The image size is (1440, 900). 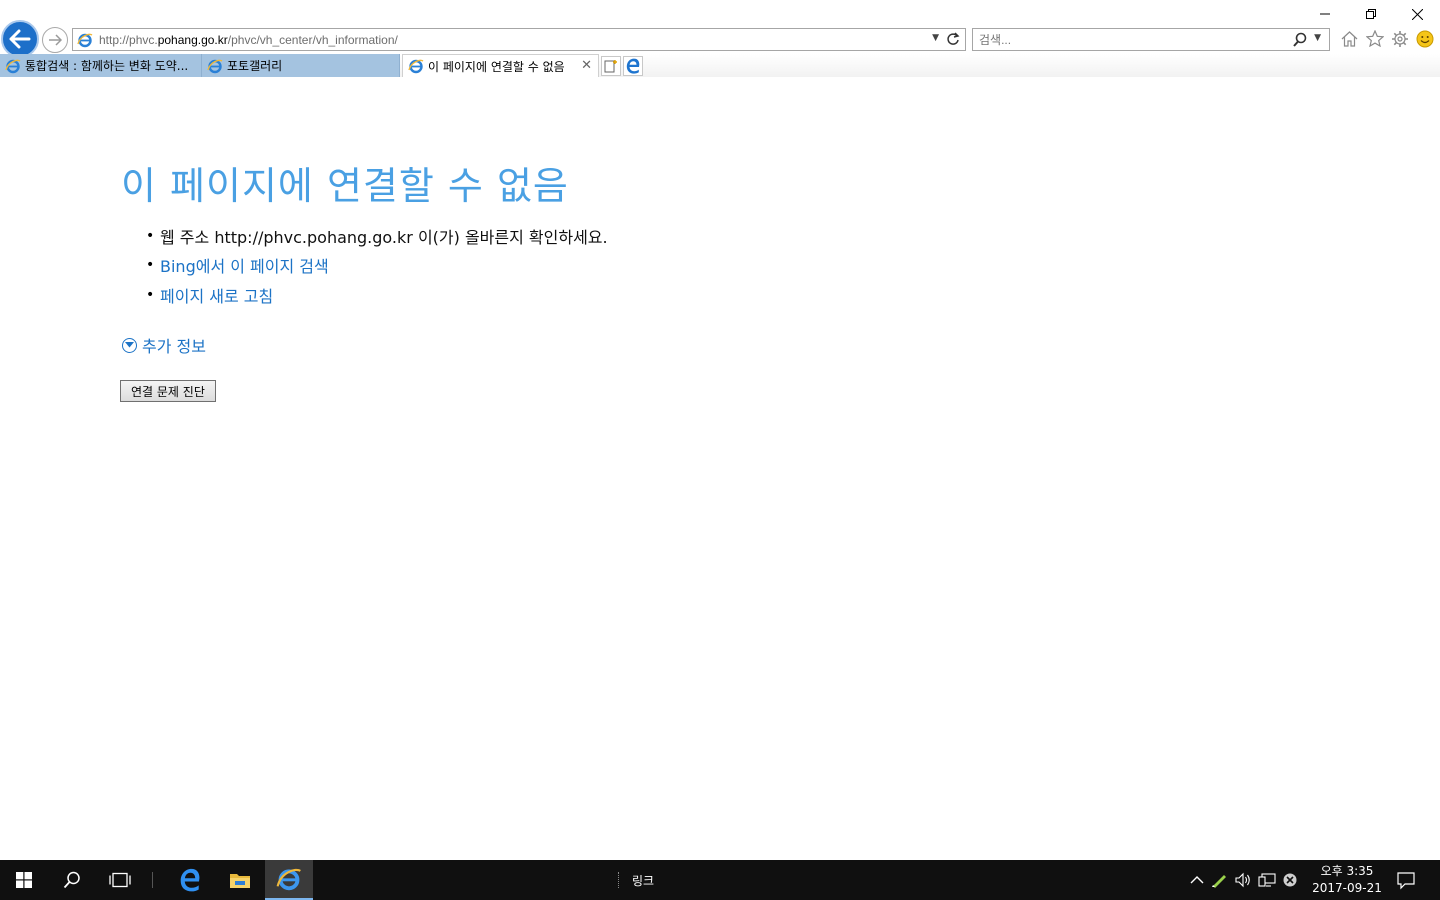 I want to click on network-icon, so click(x=1267, y=880).